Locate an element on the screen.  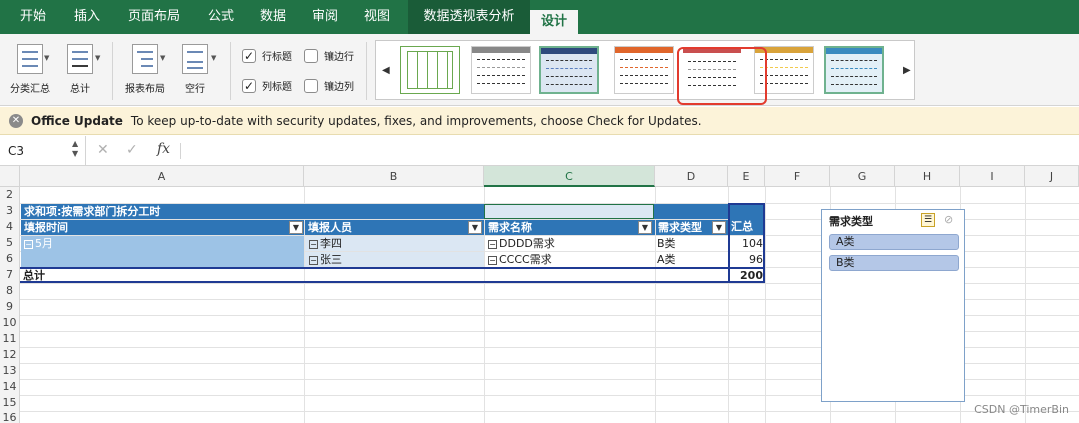
column-header-d: D is located at coordinates (691, 176).